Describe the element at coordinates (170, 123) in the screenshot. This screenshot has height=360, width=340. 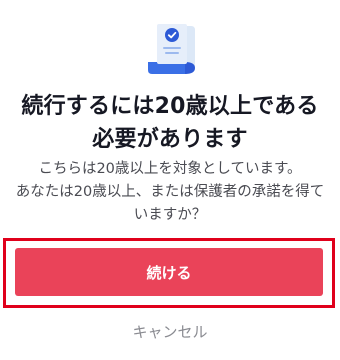
I see `dialog-title: 続行するには20歳以上である必要があります` at that location.